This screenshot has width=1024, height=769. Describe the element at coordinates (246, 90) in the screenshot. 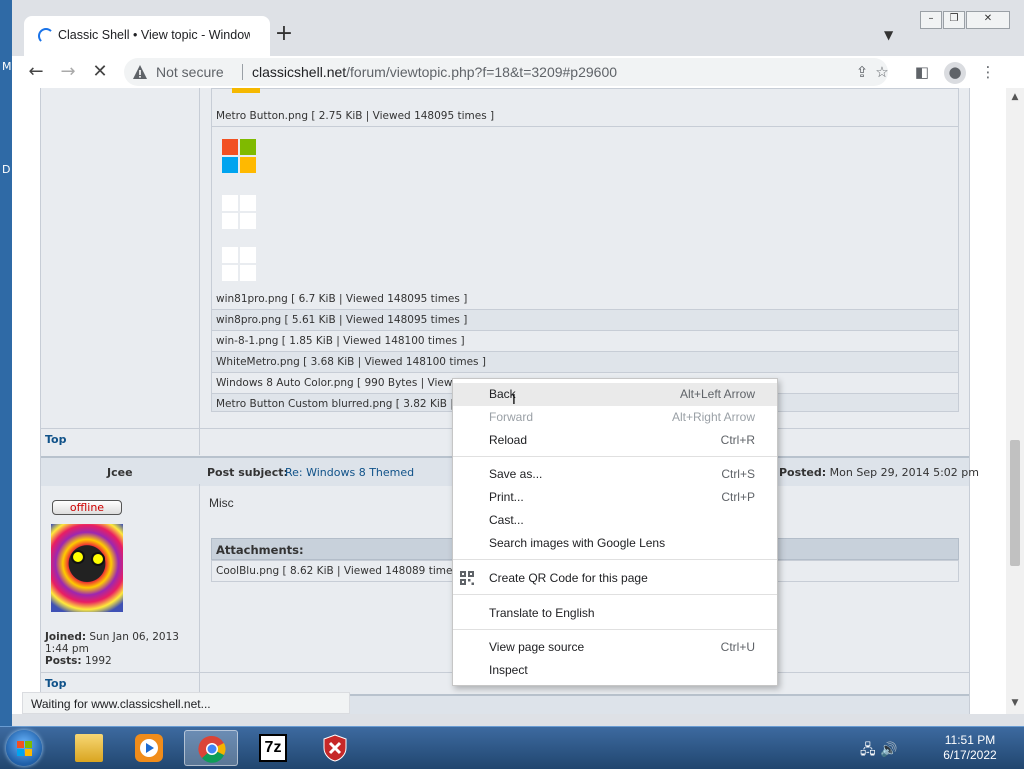

I see `metro-button-image` at that location.